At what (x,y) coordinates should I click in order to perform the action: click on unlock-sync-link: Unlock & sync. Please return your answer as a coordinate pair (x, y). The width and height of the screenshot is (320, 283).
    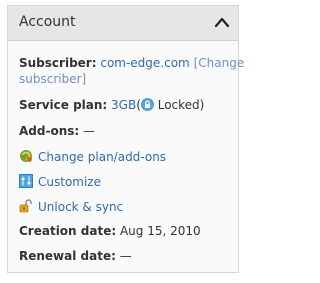
    Looking at the image, I should click on (80, 207).